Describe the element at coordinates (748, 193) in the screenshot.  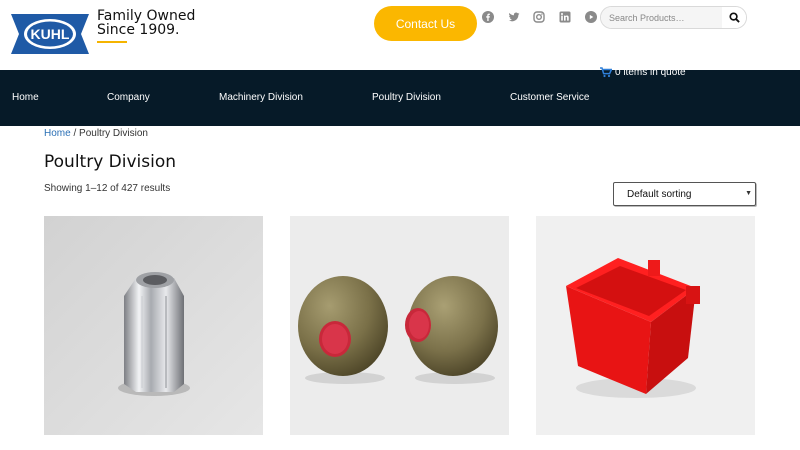
I see `chevron-down-icon: ▼` at that location.